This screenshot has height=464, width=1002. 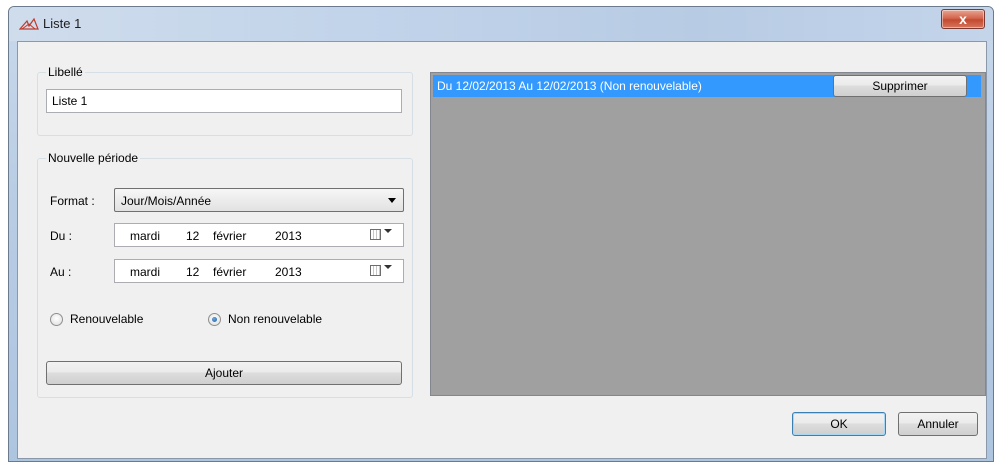 I want to click on libelle-group: Libellé Liste 1, so click(x=225, y=100).